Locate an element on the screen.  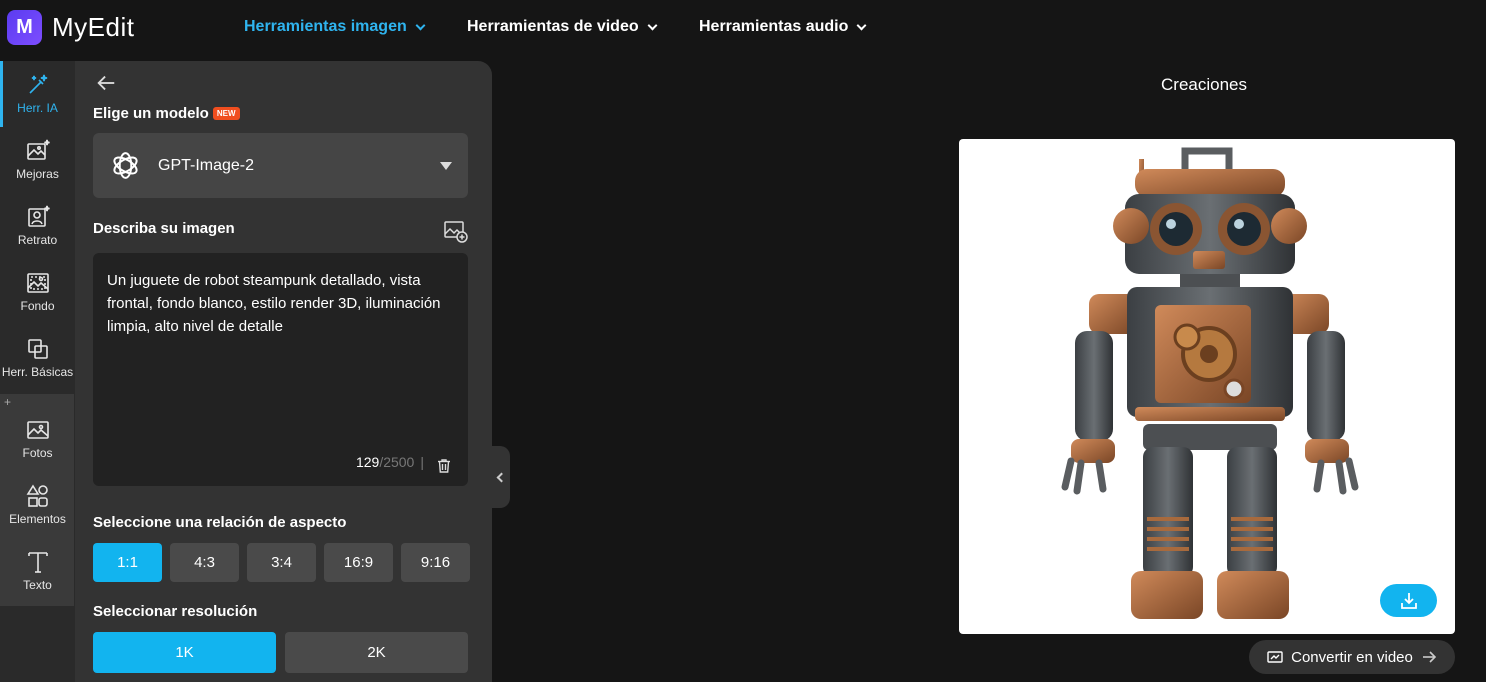
nav-audio-tools: Herramientas audio is located at coordinates (783, 27).